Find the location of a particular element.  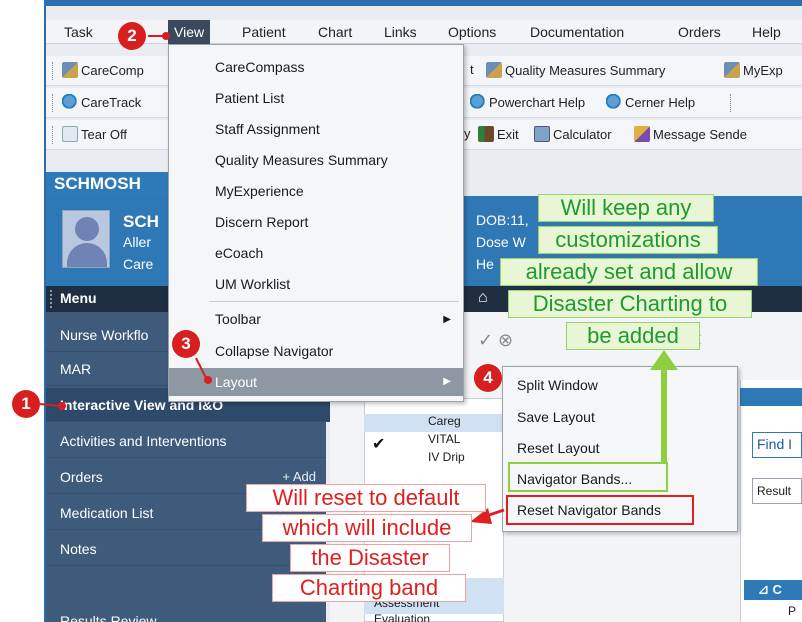

green-callout-line-5: be added is located at coordinates (633, 336).